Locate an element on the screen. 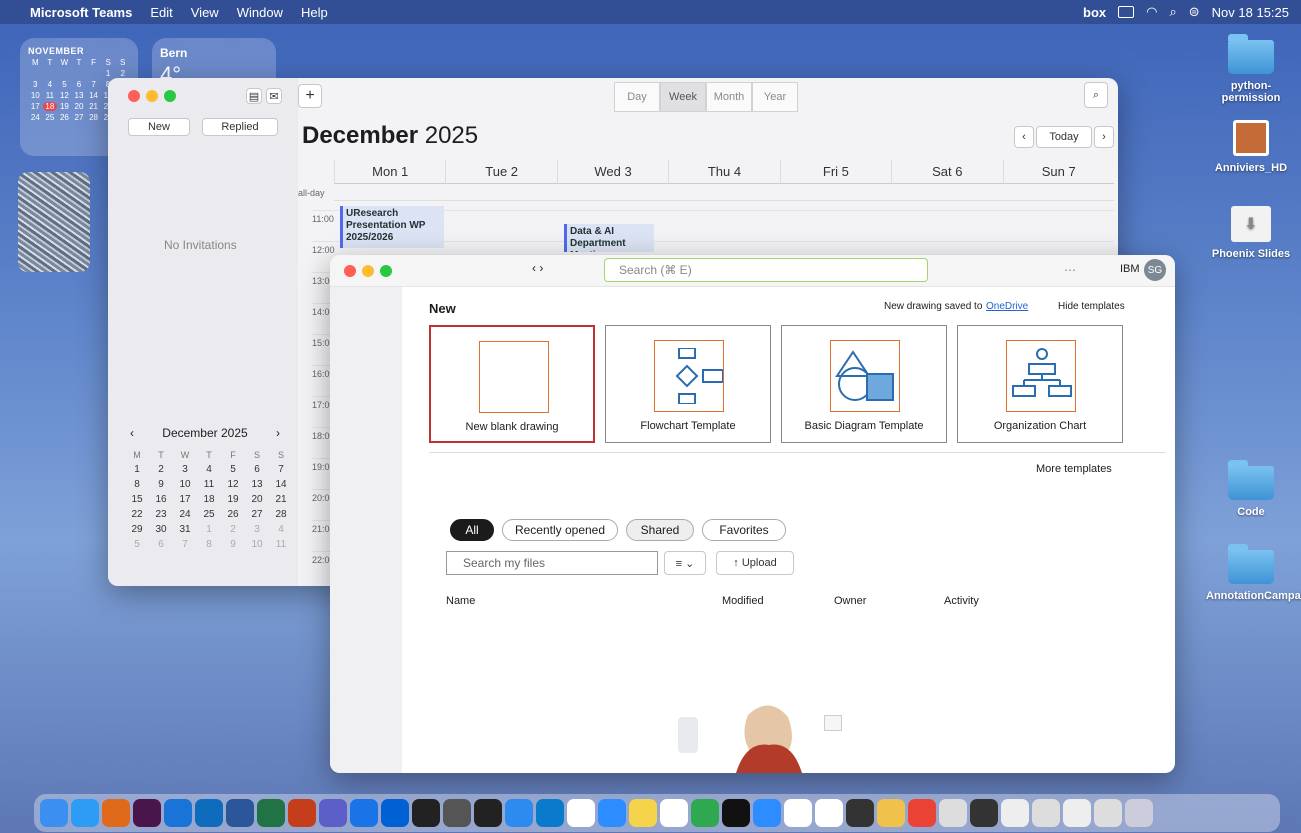 Image resolution: width=1301 pixels, height=833 pixels. day-header: Sat 6 is located at coordinates (947, 172).